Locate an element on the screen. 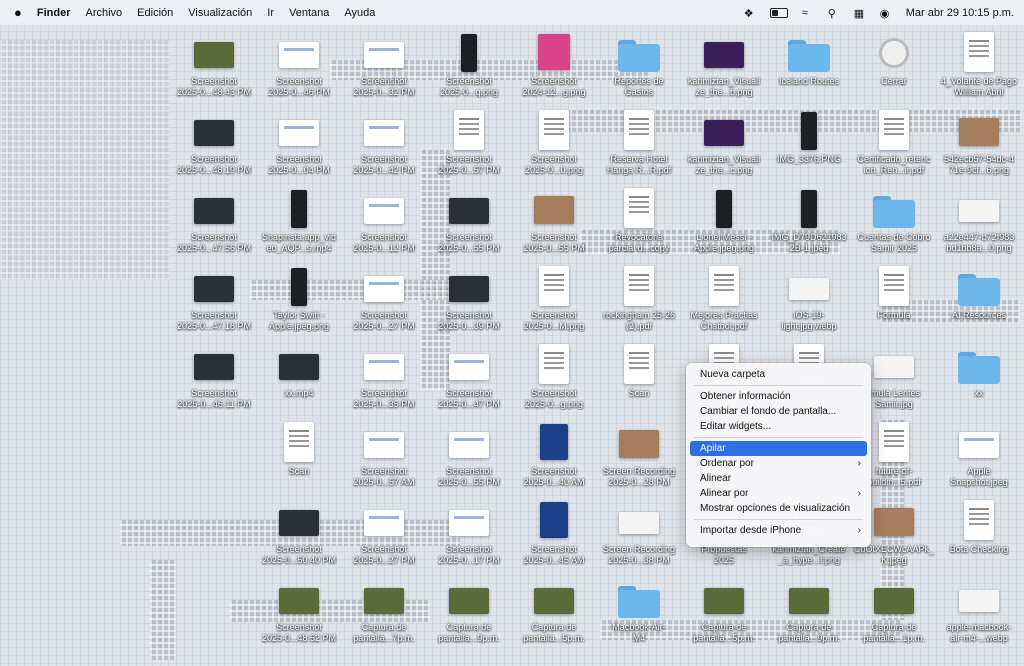 The image size is (1024, 666). desktop-file-icon: Screenshot 2025-0...40 AM is located at coordinates (554, 458).